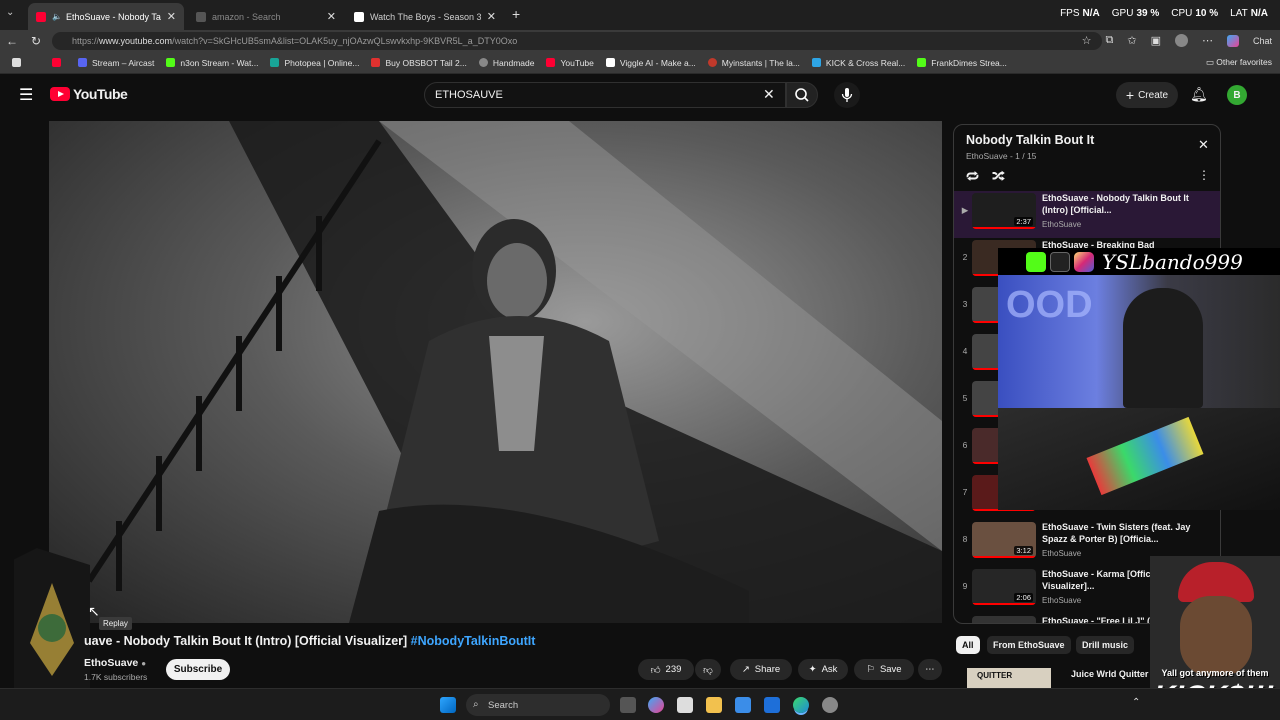 Image resolution: width=1280 pixels, height=720 pixels. I want to click on bookmark-item: YouTube, so click(570, 63).